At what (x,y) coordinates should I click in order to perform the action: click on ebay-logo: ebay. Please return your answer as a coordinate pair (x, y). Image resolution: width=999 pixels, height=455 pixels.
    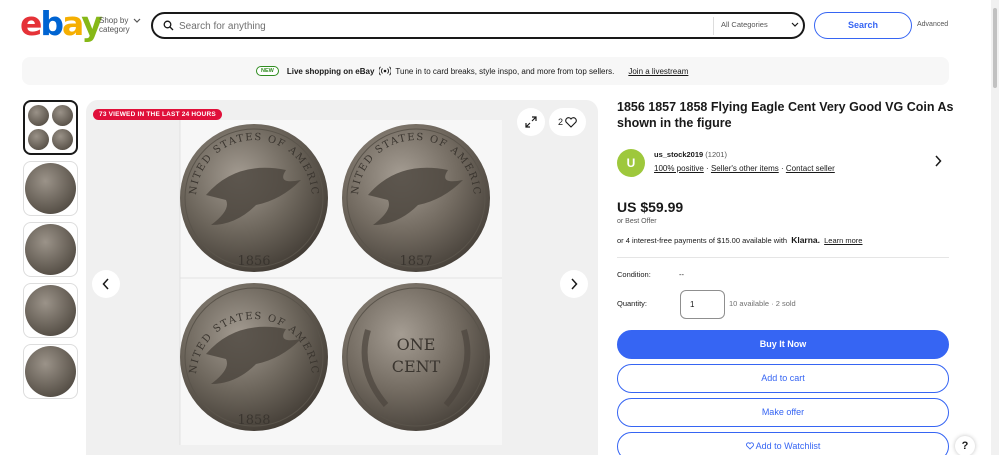
    Looking at the image, I should click on (61, 24).